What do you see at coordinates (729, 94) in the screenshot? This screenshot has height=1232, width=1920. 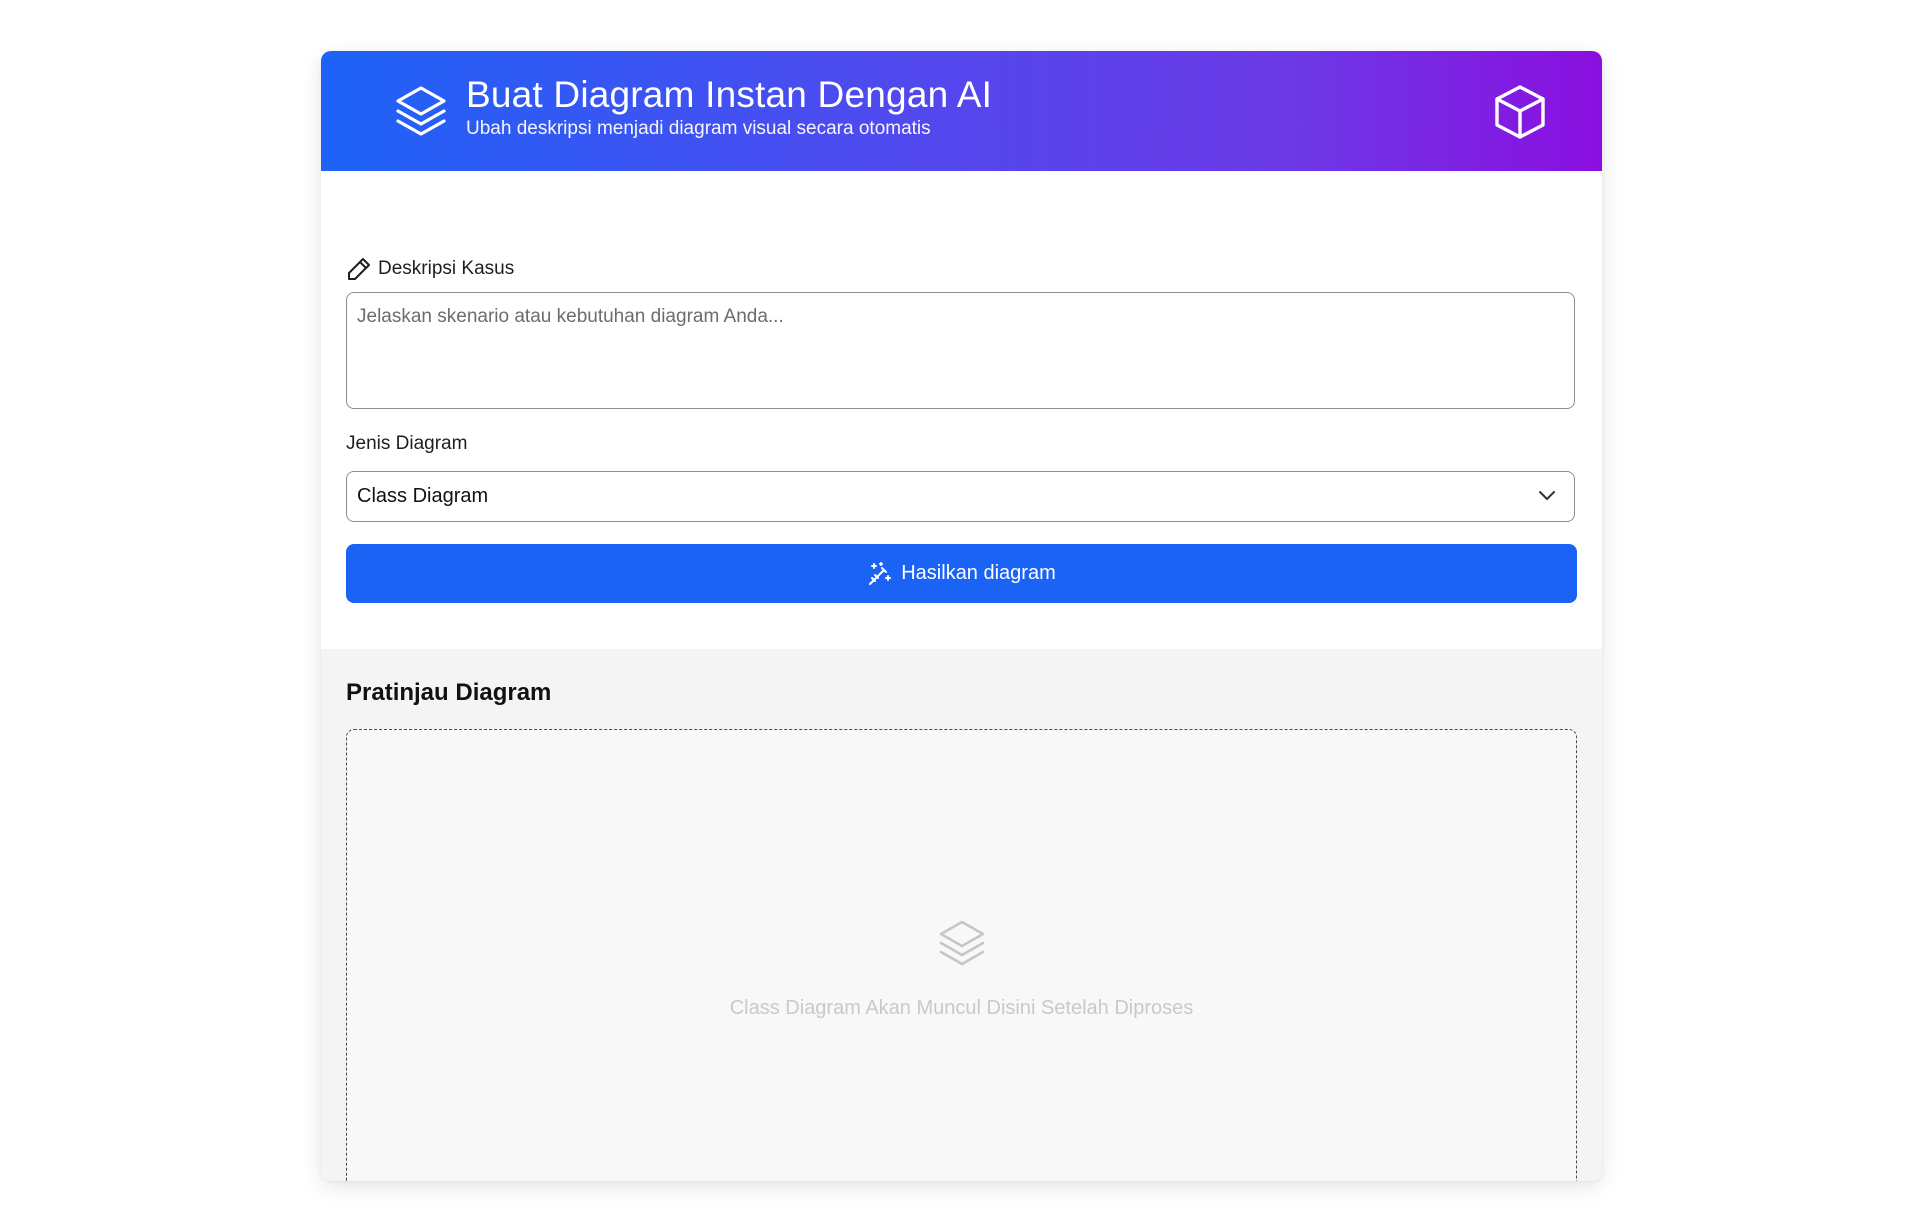 I see `page-title: Buat Diagram Instan Dengan AI` at bounding box center [729, 94].